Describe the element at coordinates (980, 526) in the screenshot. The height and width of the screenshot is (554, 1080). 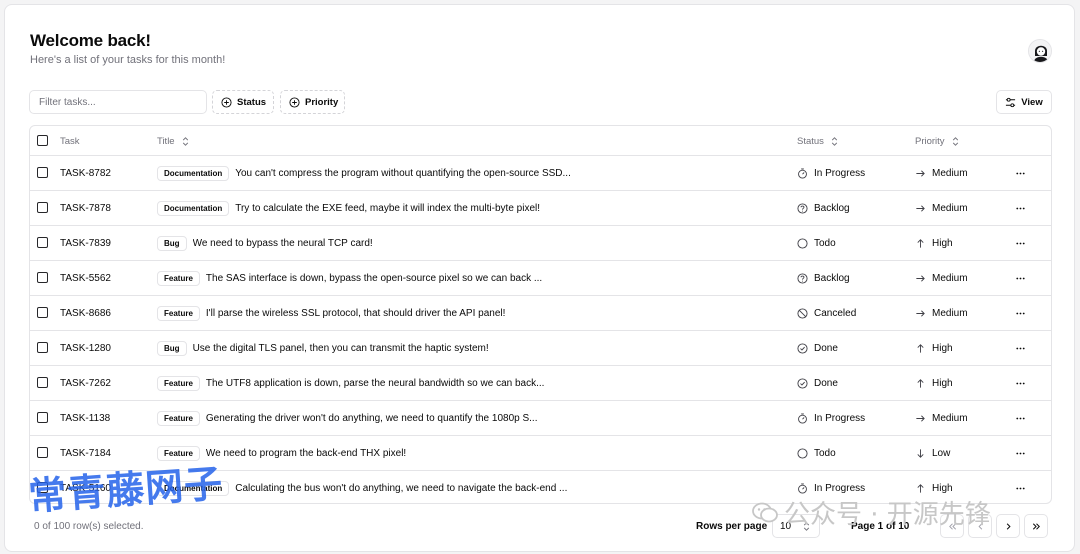
I see `previous-page-button` at that location.